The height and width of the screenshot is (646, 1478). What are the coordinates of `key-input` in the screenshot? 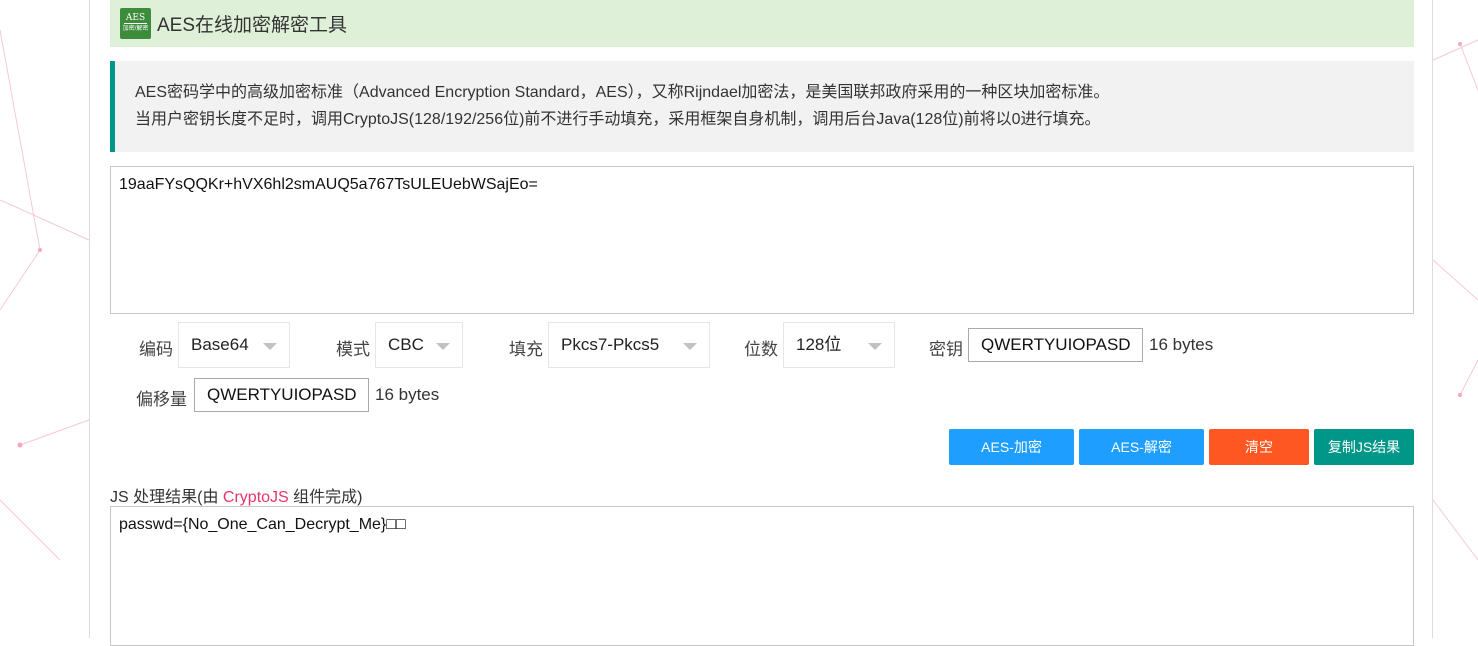 It's located at (1055, 345).